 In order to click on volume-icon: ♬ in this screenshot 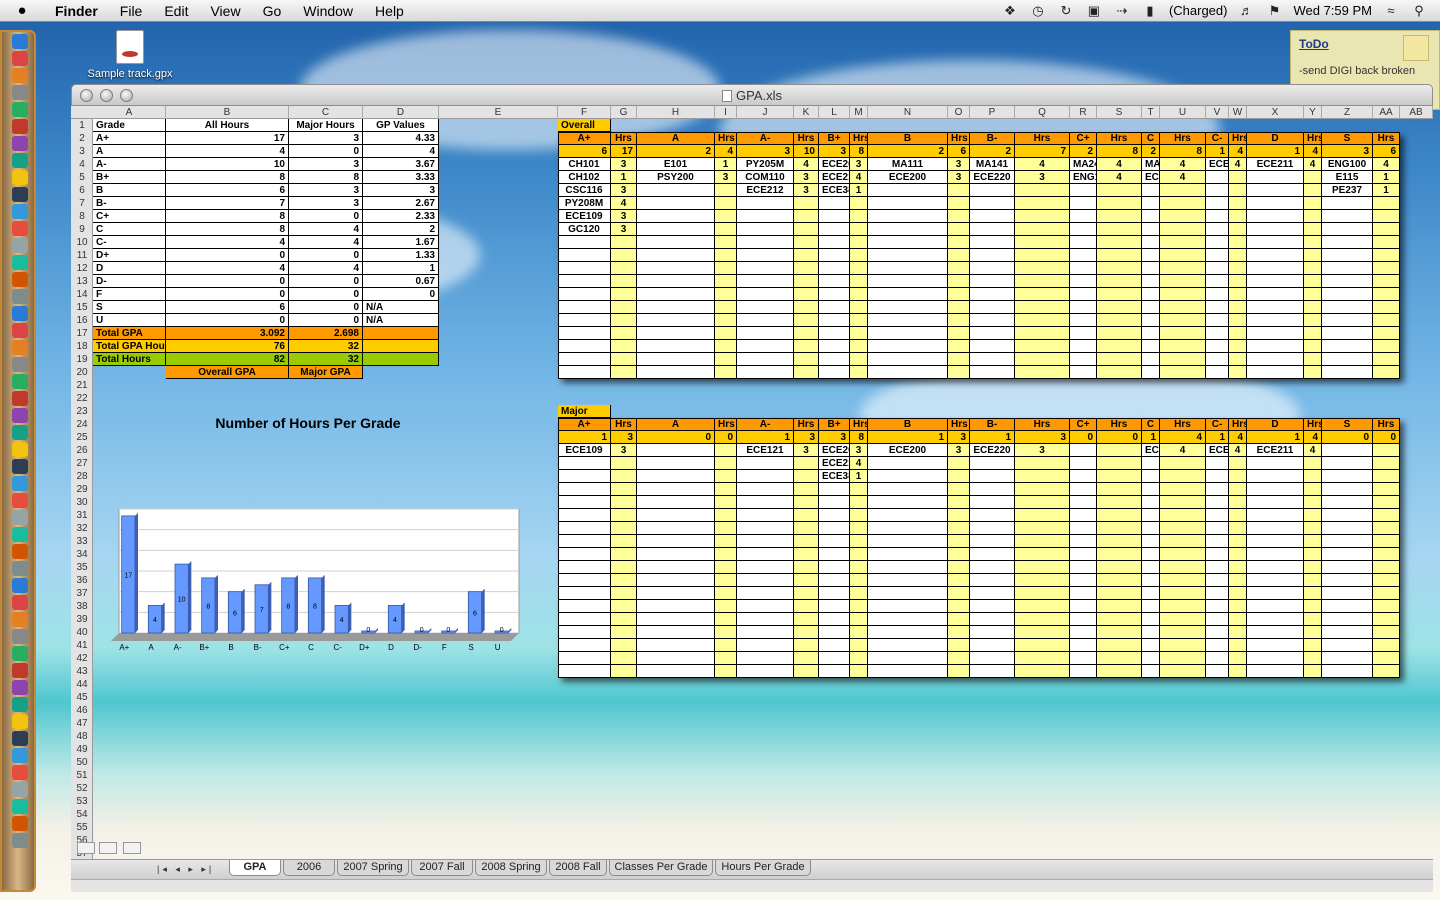, I will do `click(1246, 10)`.